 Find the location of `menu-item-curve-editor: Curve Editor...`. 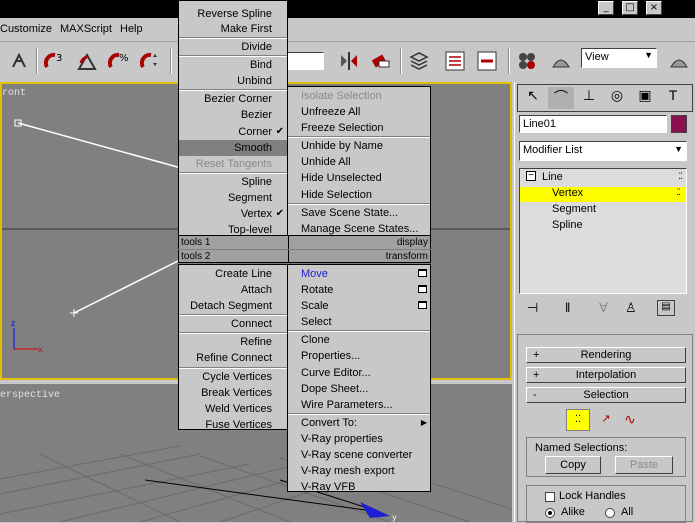

menu-item-curve-editor: Curve Editor... is located at coordinates (359, 373).